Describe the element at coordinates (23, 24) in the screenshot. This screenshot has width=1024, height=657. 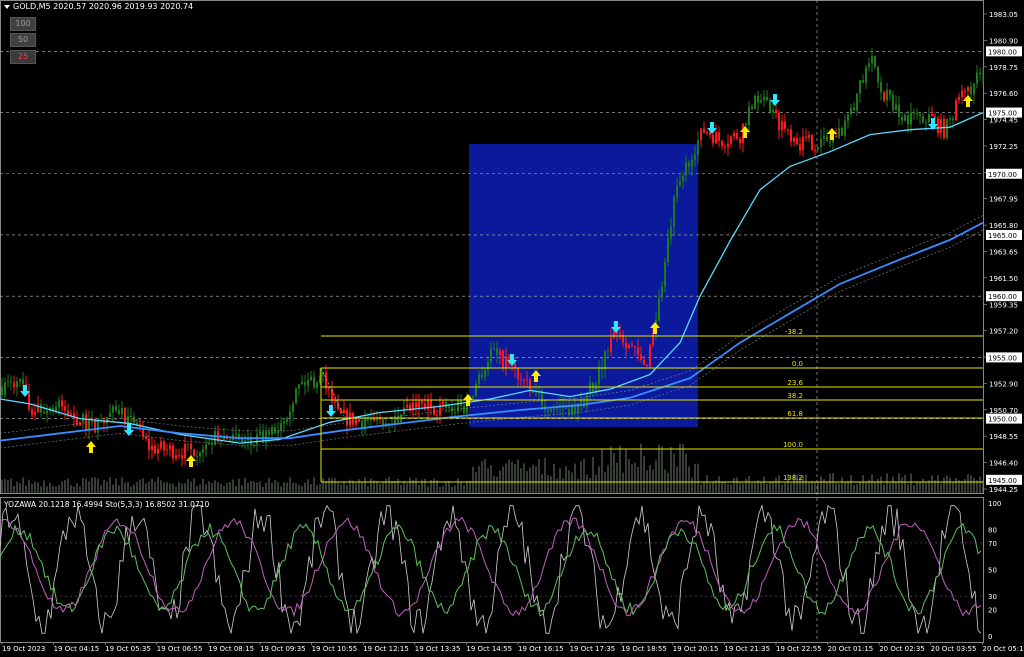
I see `tf-button-100: 100` at that location.